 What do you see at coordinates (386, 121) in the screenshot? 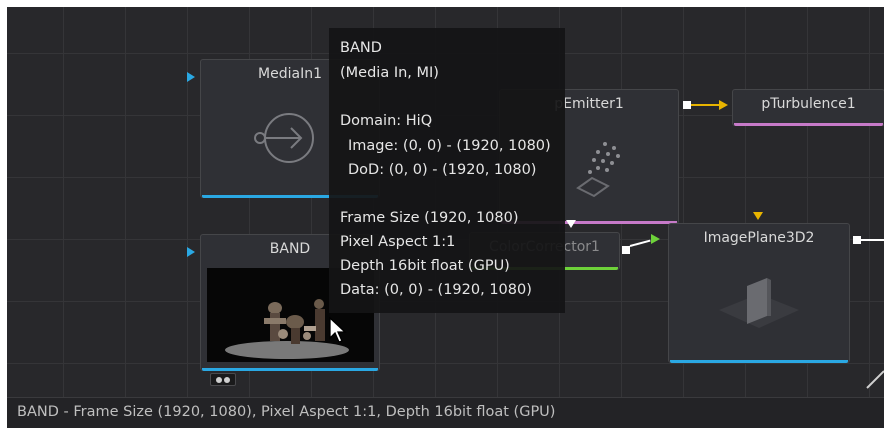
I see `tooltip-domain: Domain: HiQ` at bounding box center [386, 121].